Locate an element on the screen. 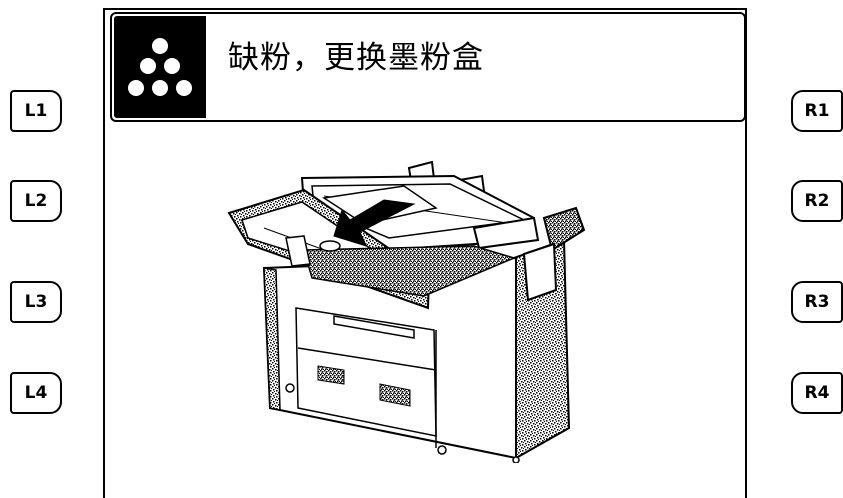  soft-key-r2: R2 is located at coordinates (817, 201).